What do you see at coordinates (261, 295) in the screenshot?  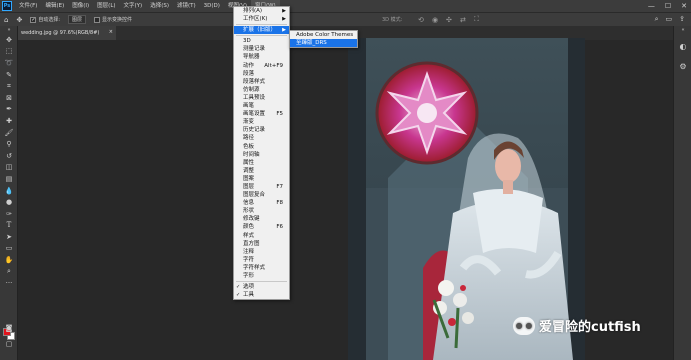 I see `window-menu-item: ✓ 工具` at bounding box center [261, 295].